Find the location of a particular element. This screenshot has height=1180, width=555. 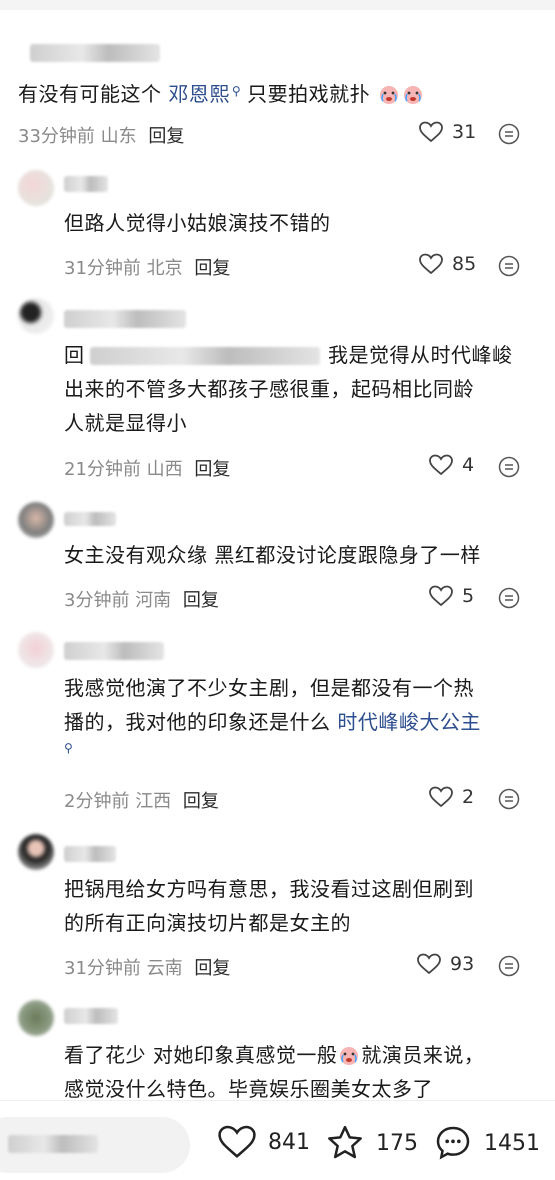

comment-text: 回 我是觉得从时代峰峻 出来的不管多大都孩子感很重，起码相比同龄 人就是显得小 is located at coordinates (288, 389).